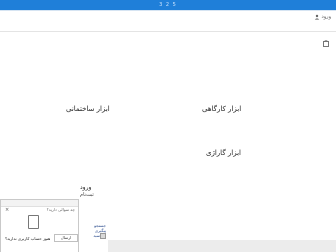  What do you see at coordinates (88, 109) in the screenshot?
I see `category-structural-tools: ابزار ساختمانی` at bounding box center [88, 109].